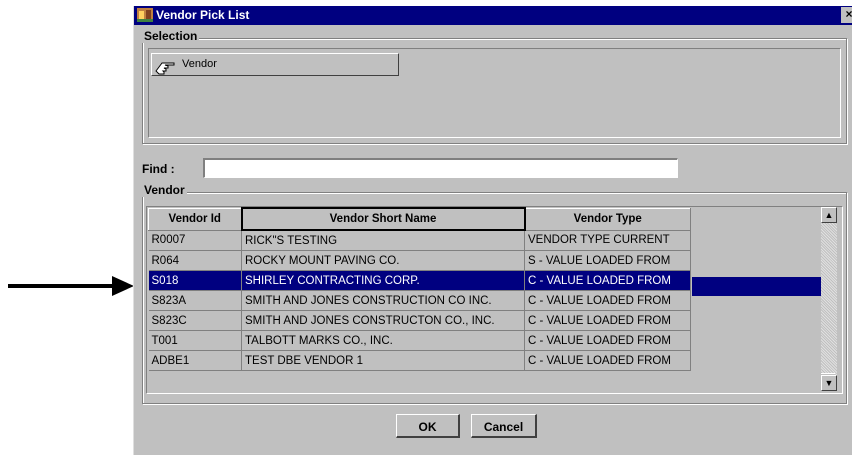 The width and height of the screenshot is (852, 455). I want to click on title-bar: Vendor Pick List ×, so click(493, 15).